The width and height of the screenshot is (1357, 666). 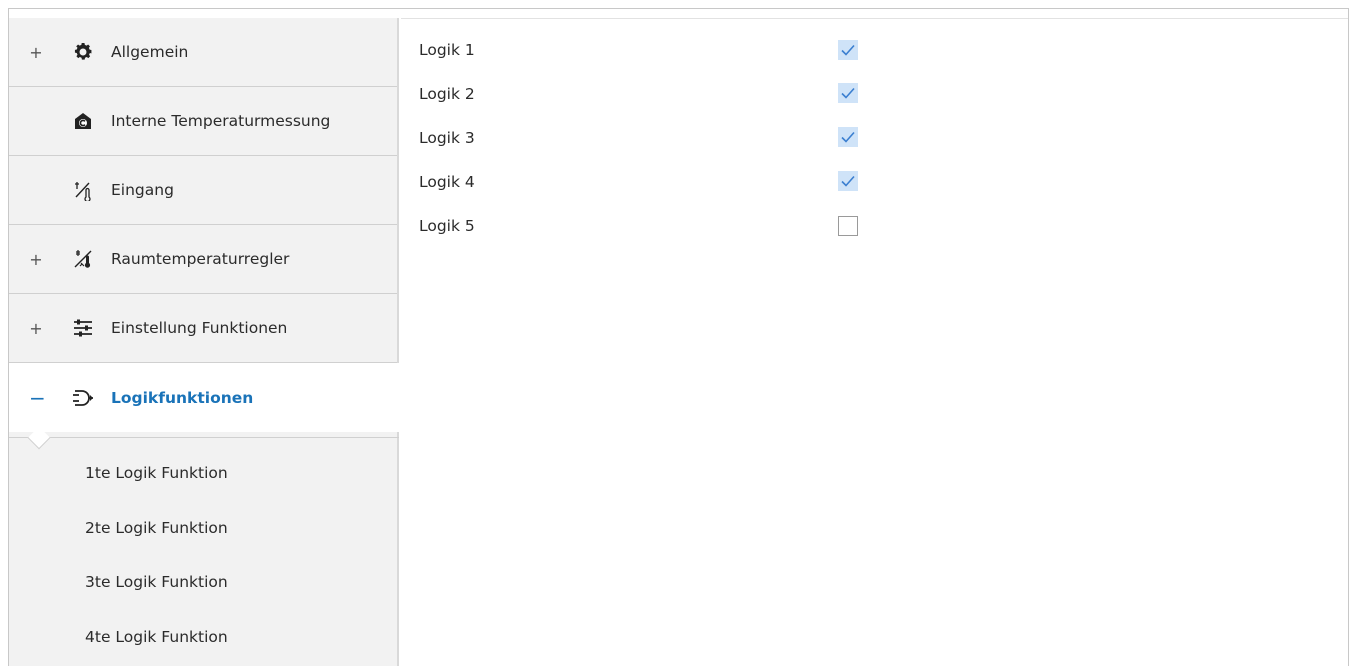 I want to click on logic-row-label: Logik 5, so click(x=447, y=226).